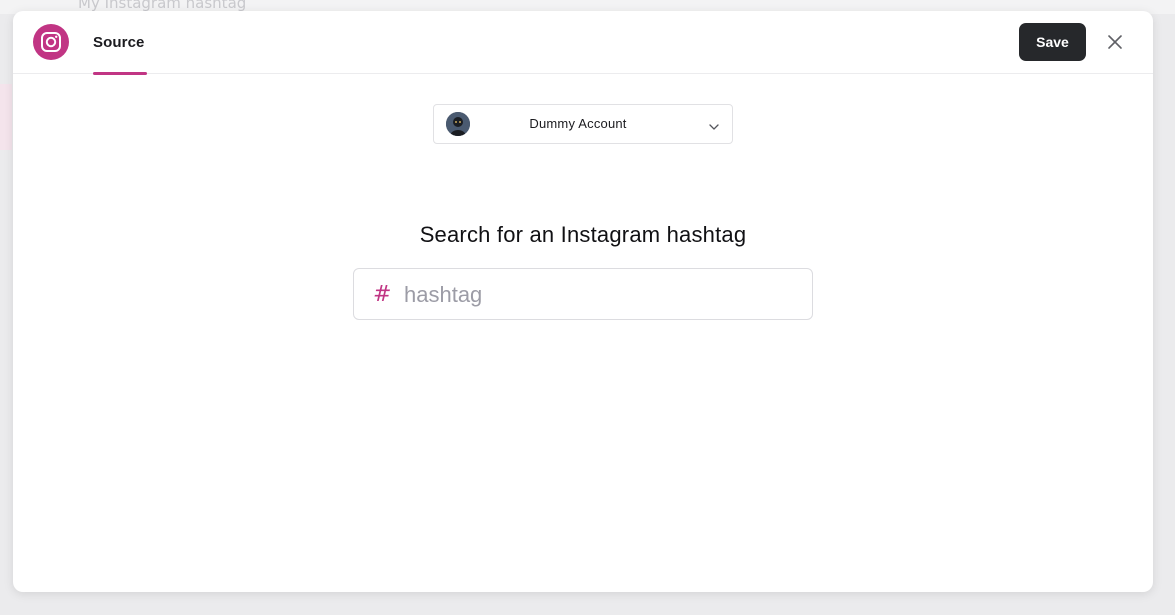  I want to click on search-heading: Search for an Instagram hashtag, so click(583, 234).